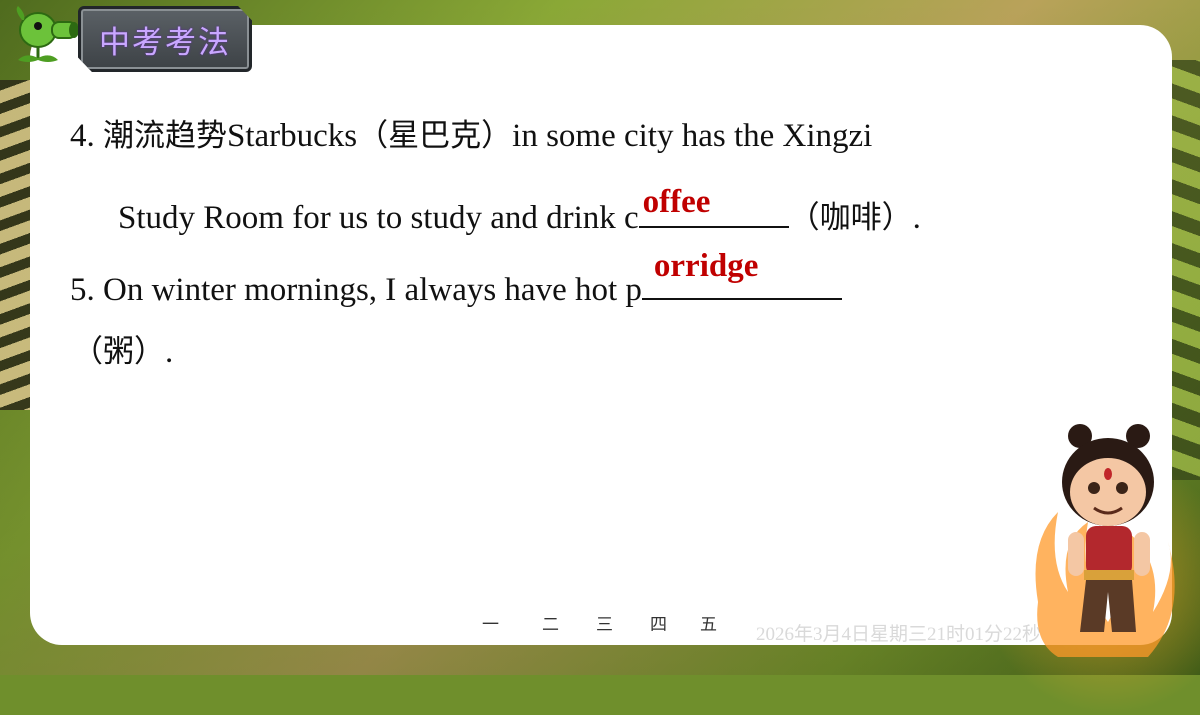 This screenshot has width=1200, height=715. Describe the element at coordinates (1105, 540) in the screenshot. I see `nezha-character-icon` at that location.